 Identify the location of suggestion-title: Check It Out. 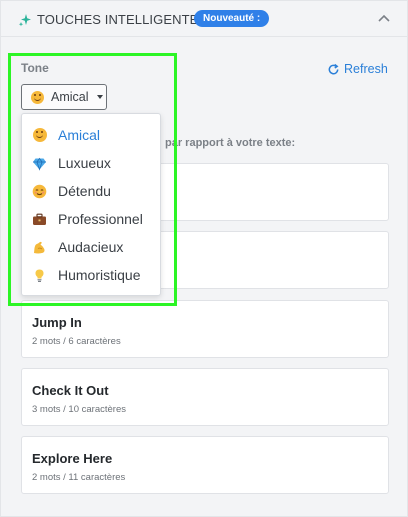
(70, 390).